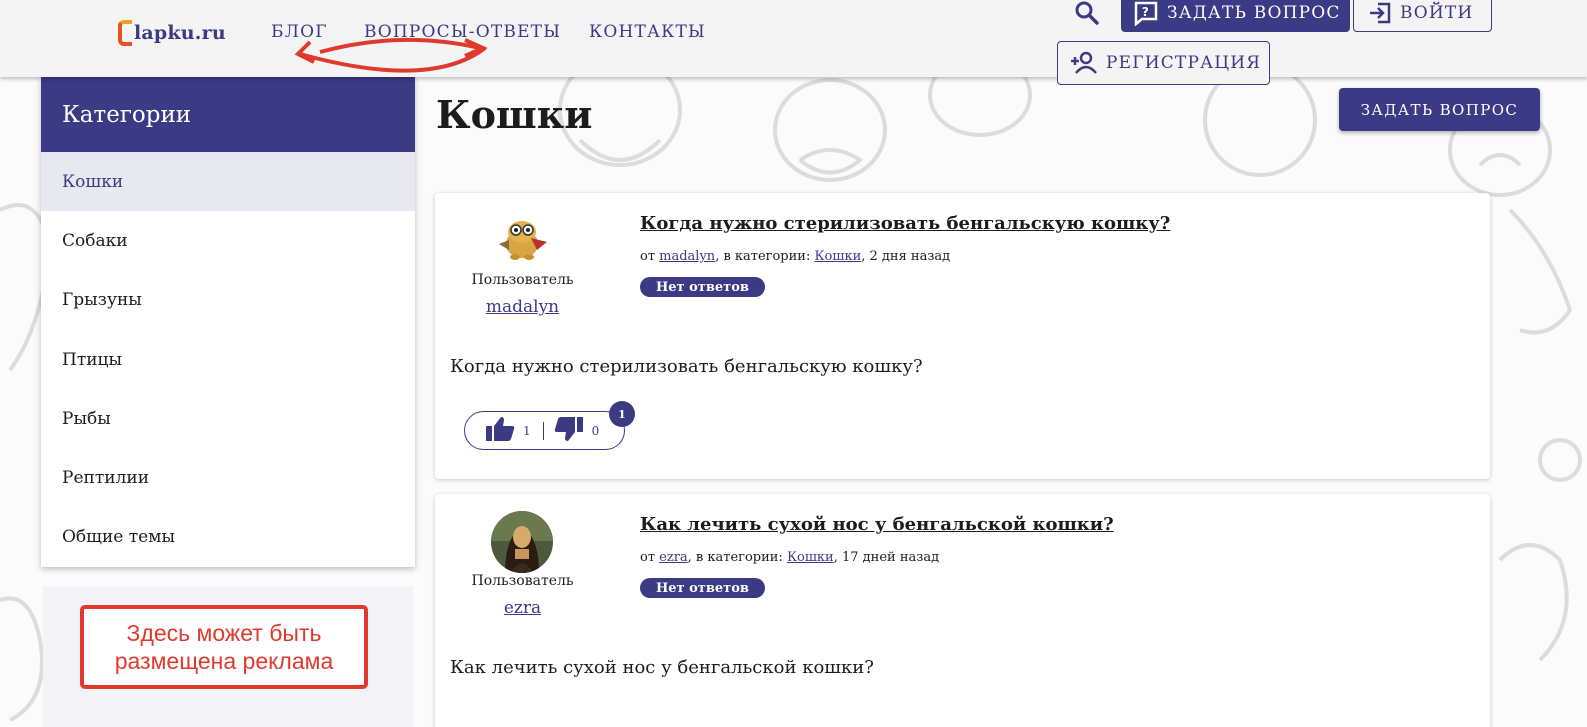 The image size is (1587, 727). What do you see at coordinates (514, 114) in the screenshot?
I see `page-title: Кошки` at bounding box center [514, 114].